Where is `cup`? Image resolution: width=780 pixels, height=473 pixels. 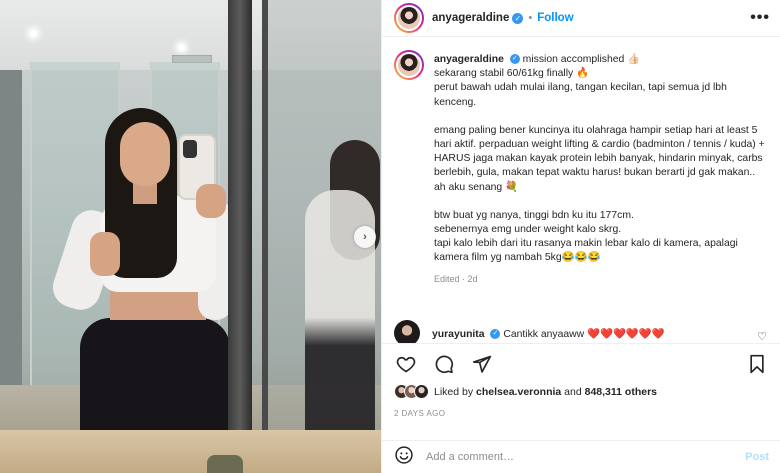 cup is located at coordinates (225, 464).